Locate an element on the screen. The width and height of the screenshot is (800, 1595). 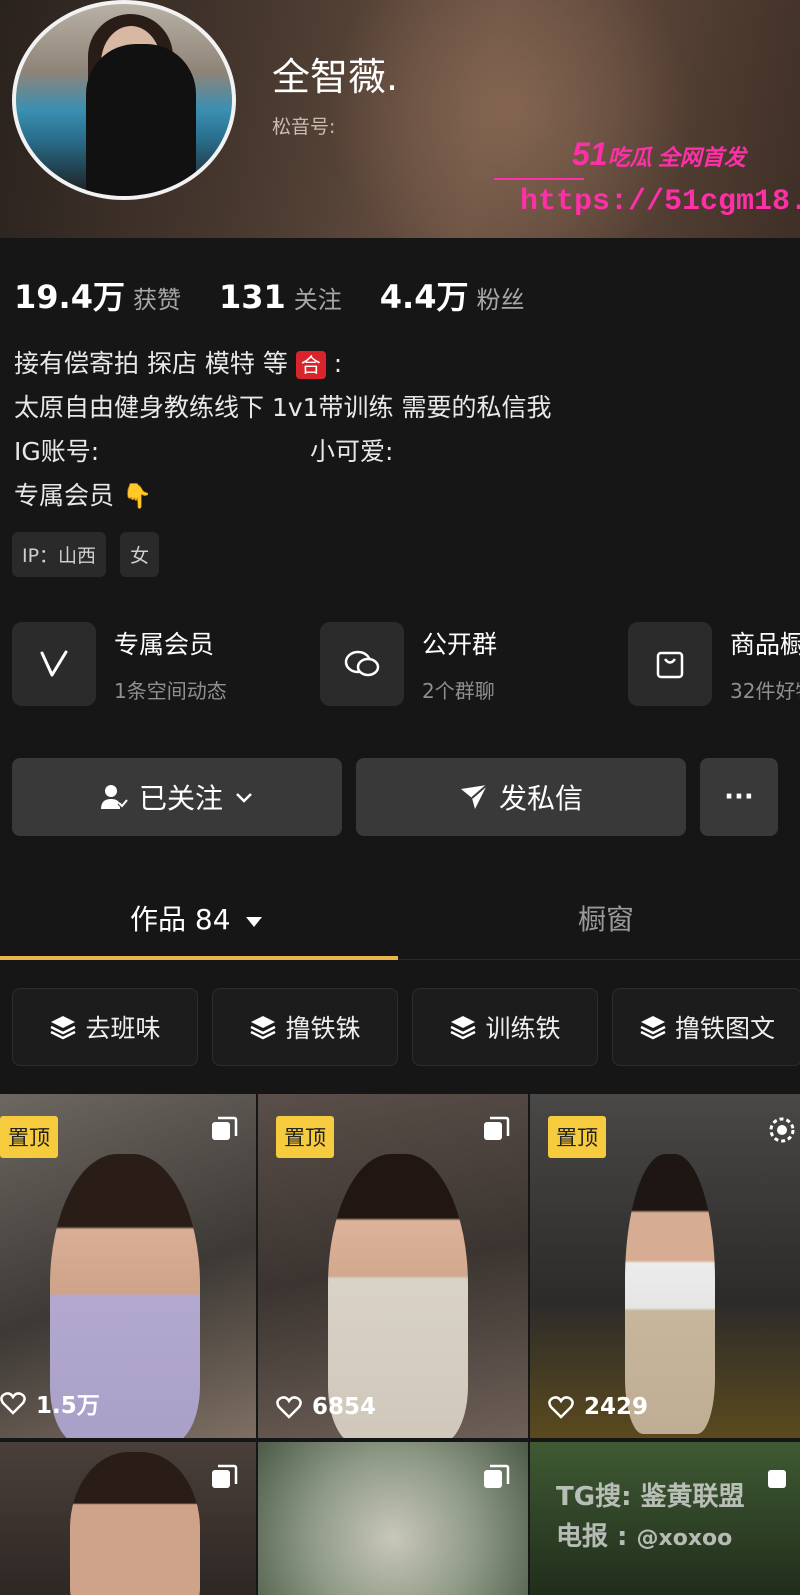
collection-label: 训练铁 is located at coordinates (523, 1028).